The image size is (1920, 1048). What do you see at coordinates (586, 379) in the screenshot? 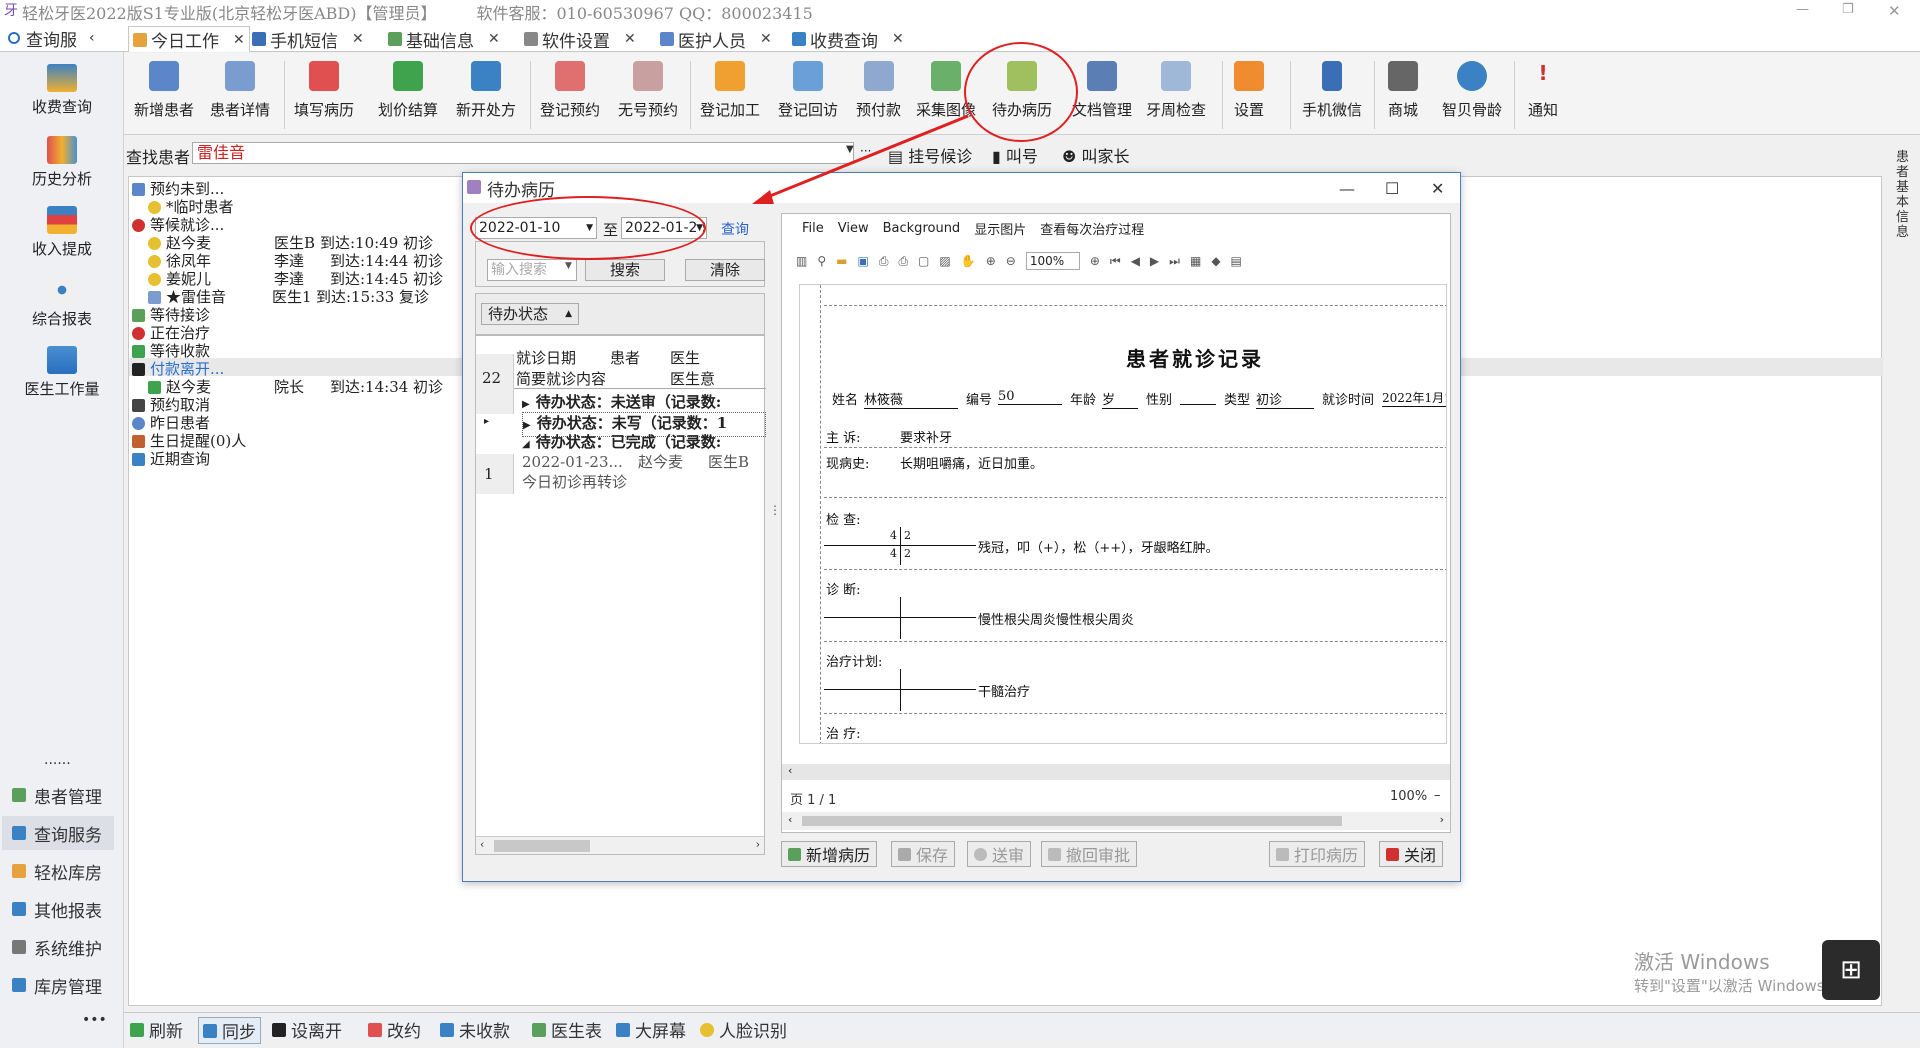
I see `col-summary: 简要就诊内容` at bounding box center [586, 379].